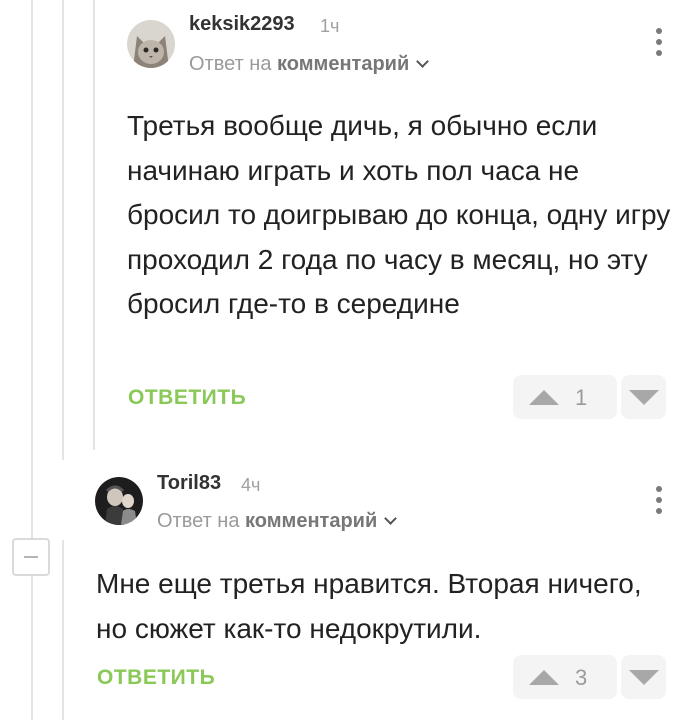  I want to click on username: Toril83, so click(189, 483).